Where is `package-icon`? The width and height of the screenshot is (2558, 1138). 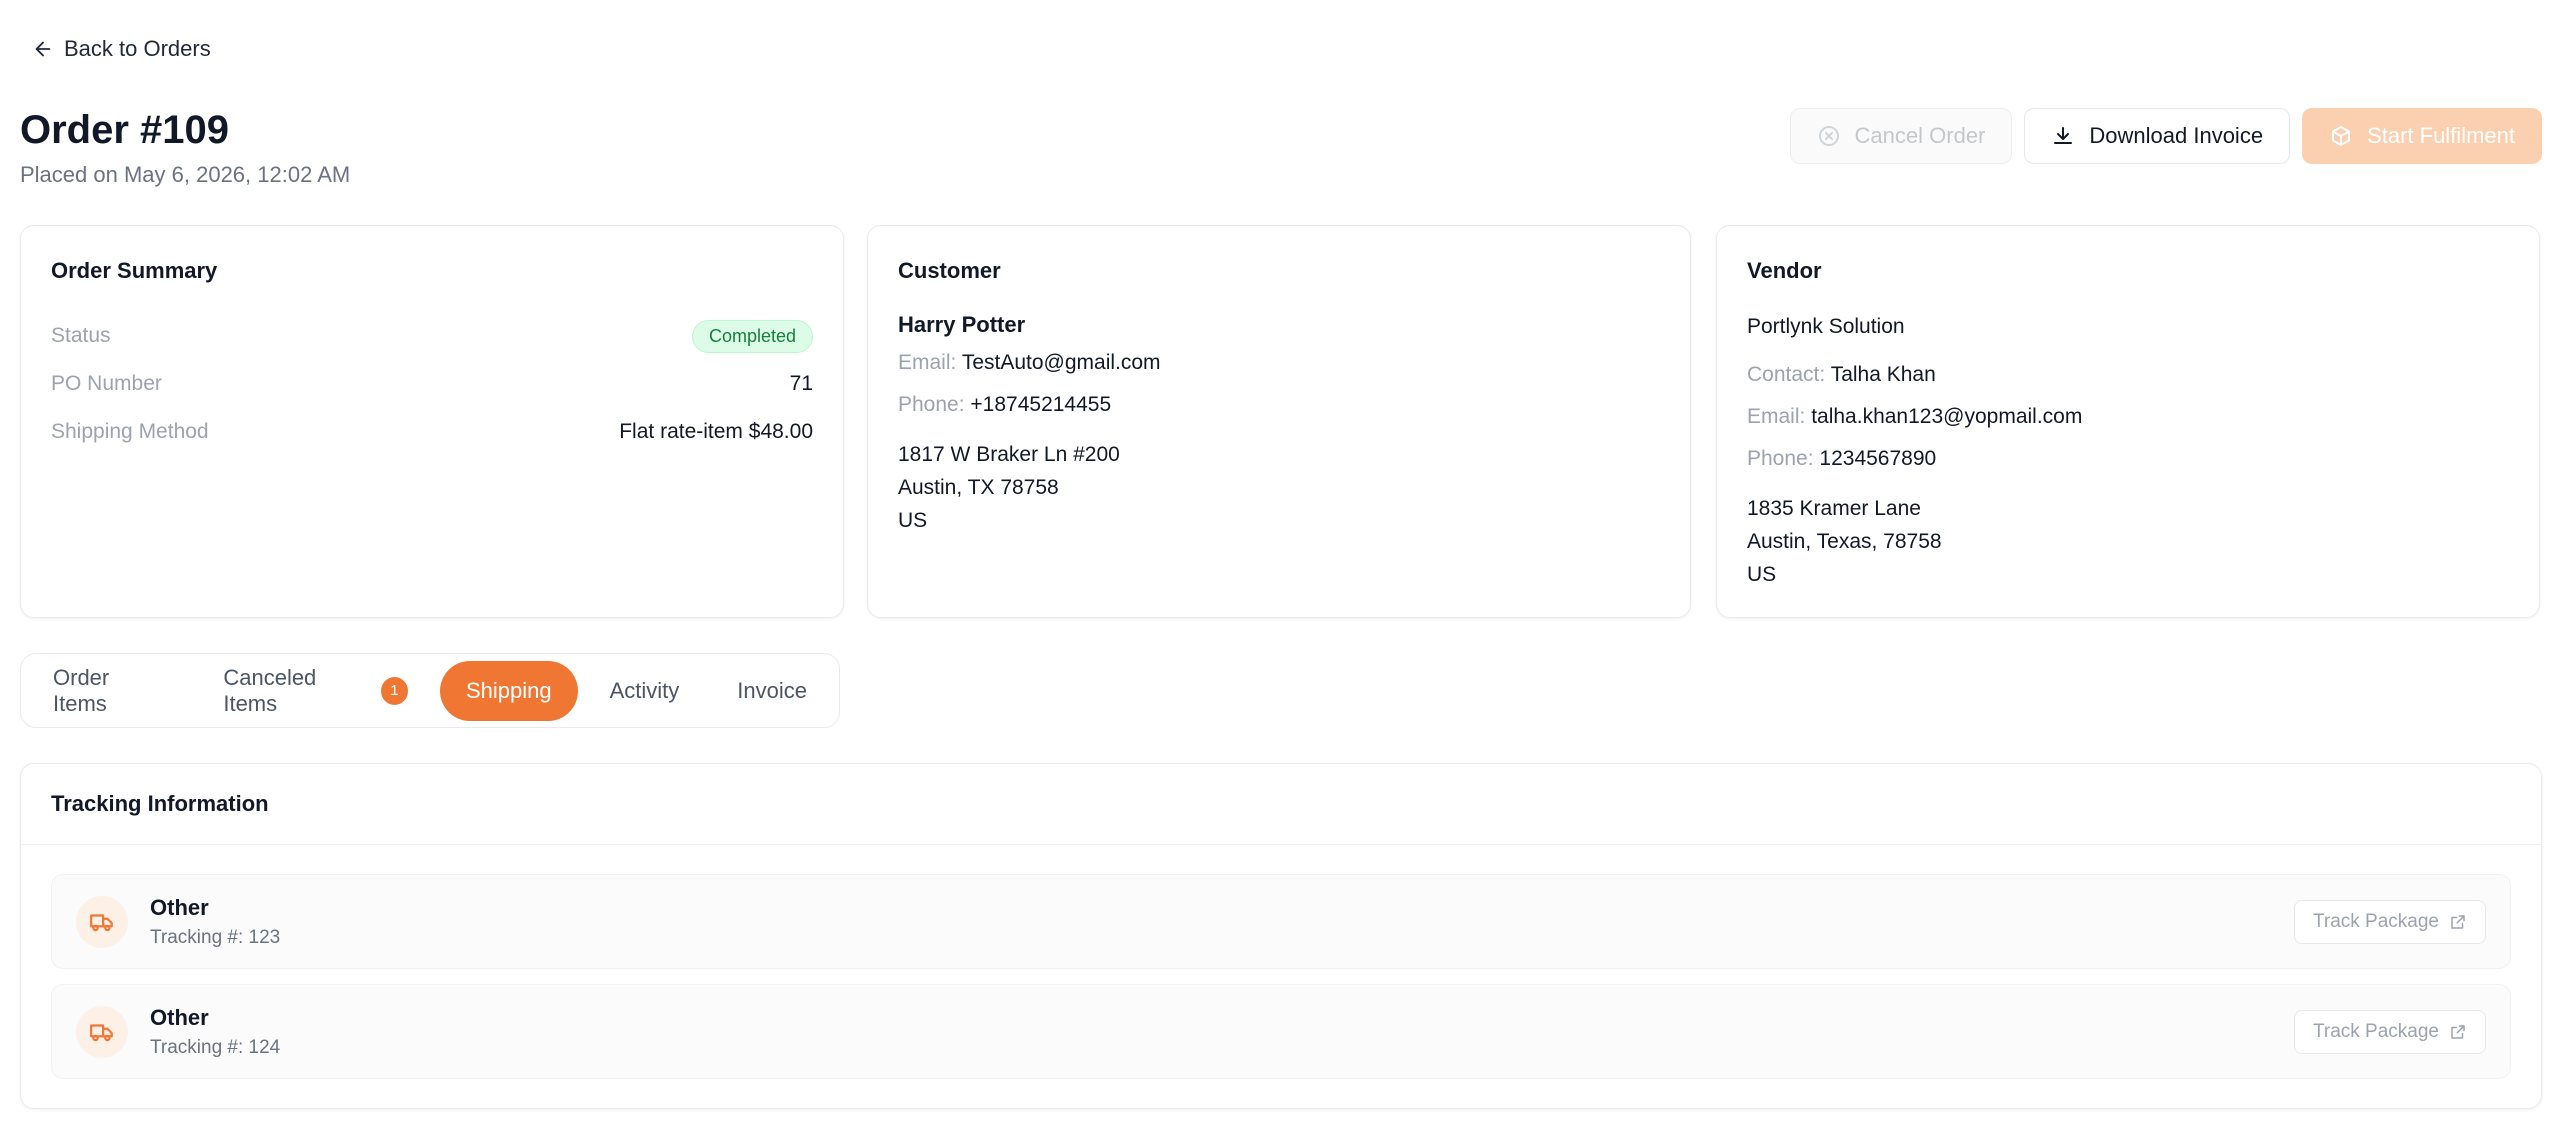
package-icon is located at coordinates (2341, 136).